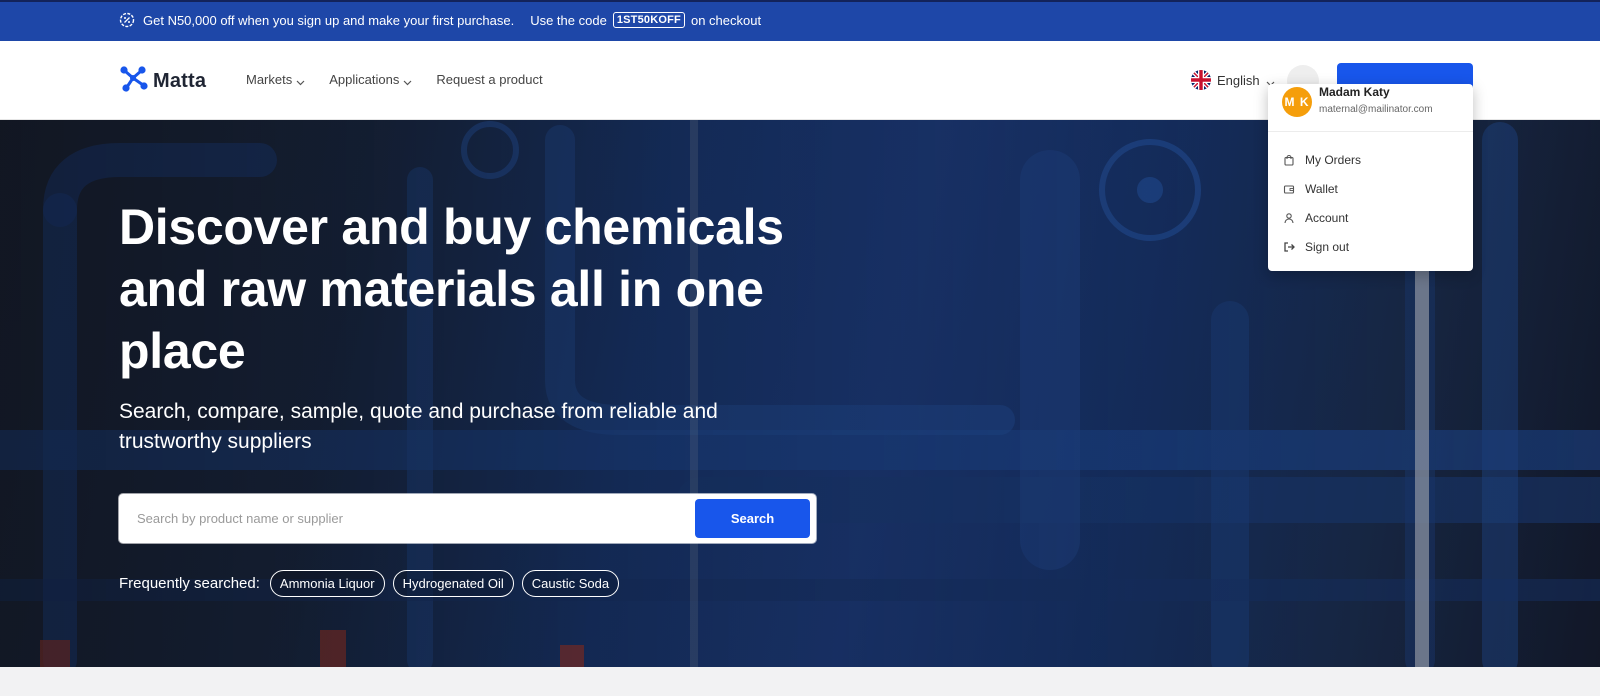  I want to click on menu-item-label: My Orders, so click(1333, 159).